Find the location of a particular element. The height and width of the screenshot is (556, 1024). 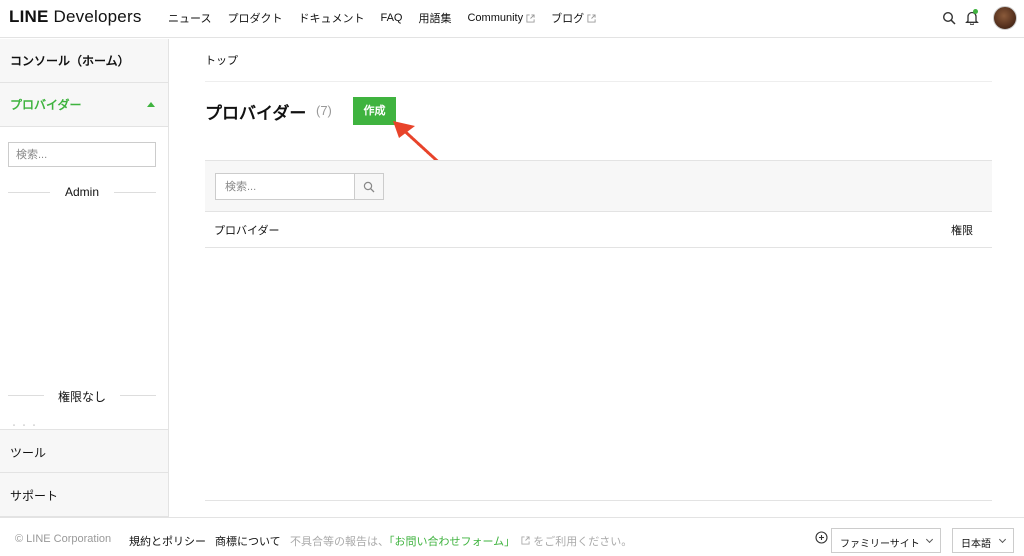

line-developers-logo: LINE Developers is located at coordinates (75, 17).